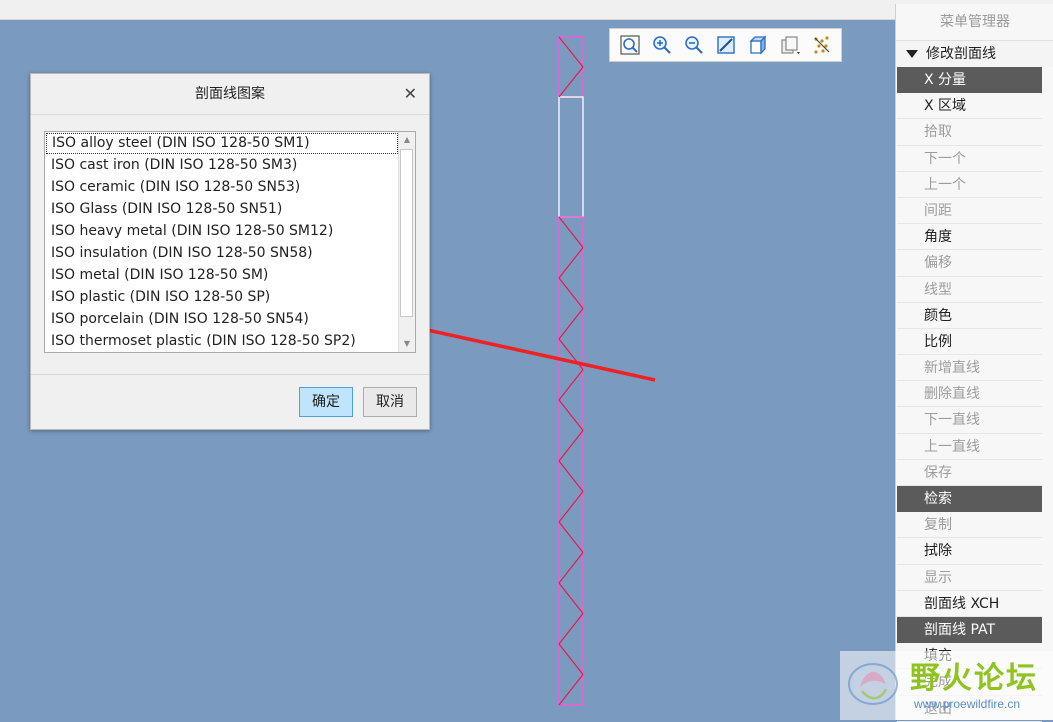  I want to click on watermark-logo-icon, so click(873, 684).